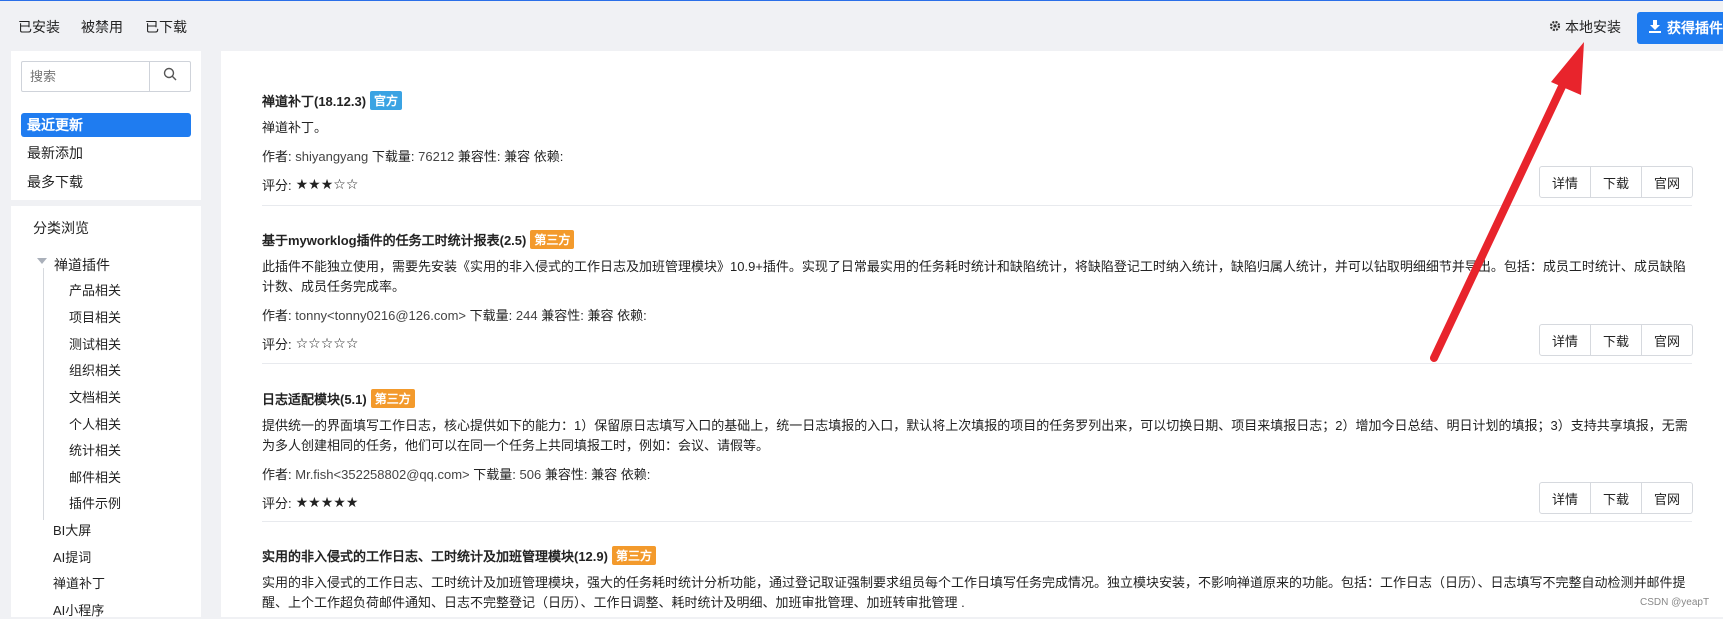  What do you see at coordinates (327, 502) in the screenshot?
I see `star-rating-icon: ★★★★★` at bounding box center [327, 502].